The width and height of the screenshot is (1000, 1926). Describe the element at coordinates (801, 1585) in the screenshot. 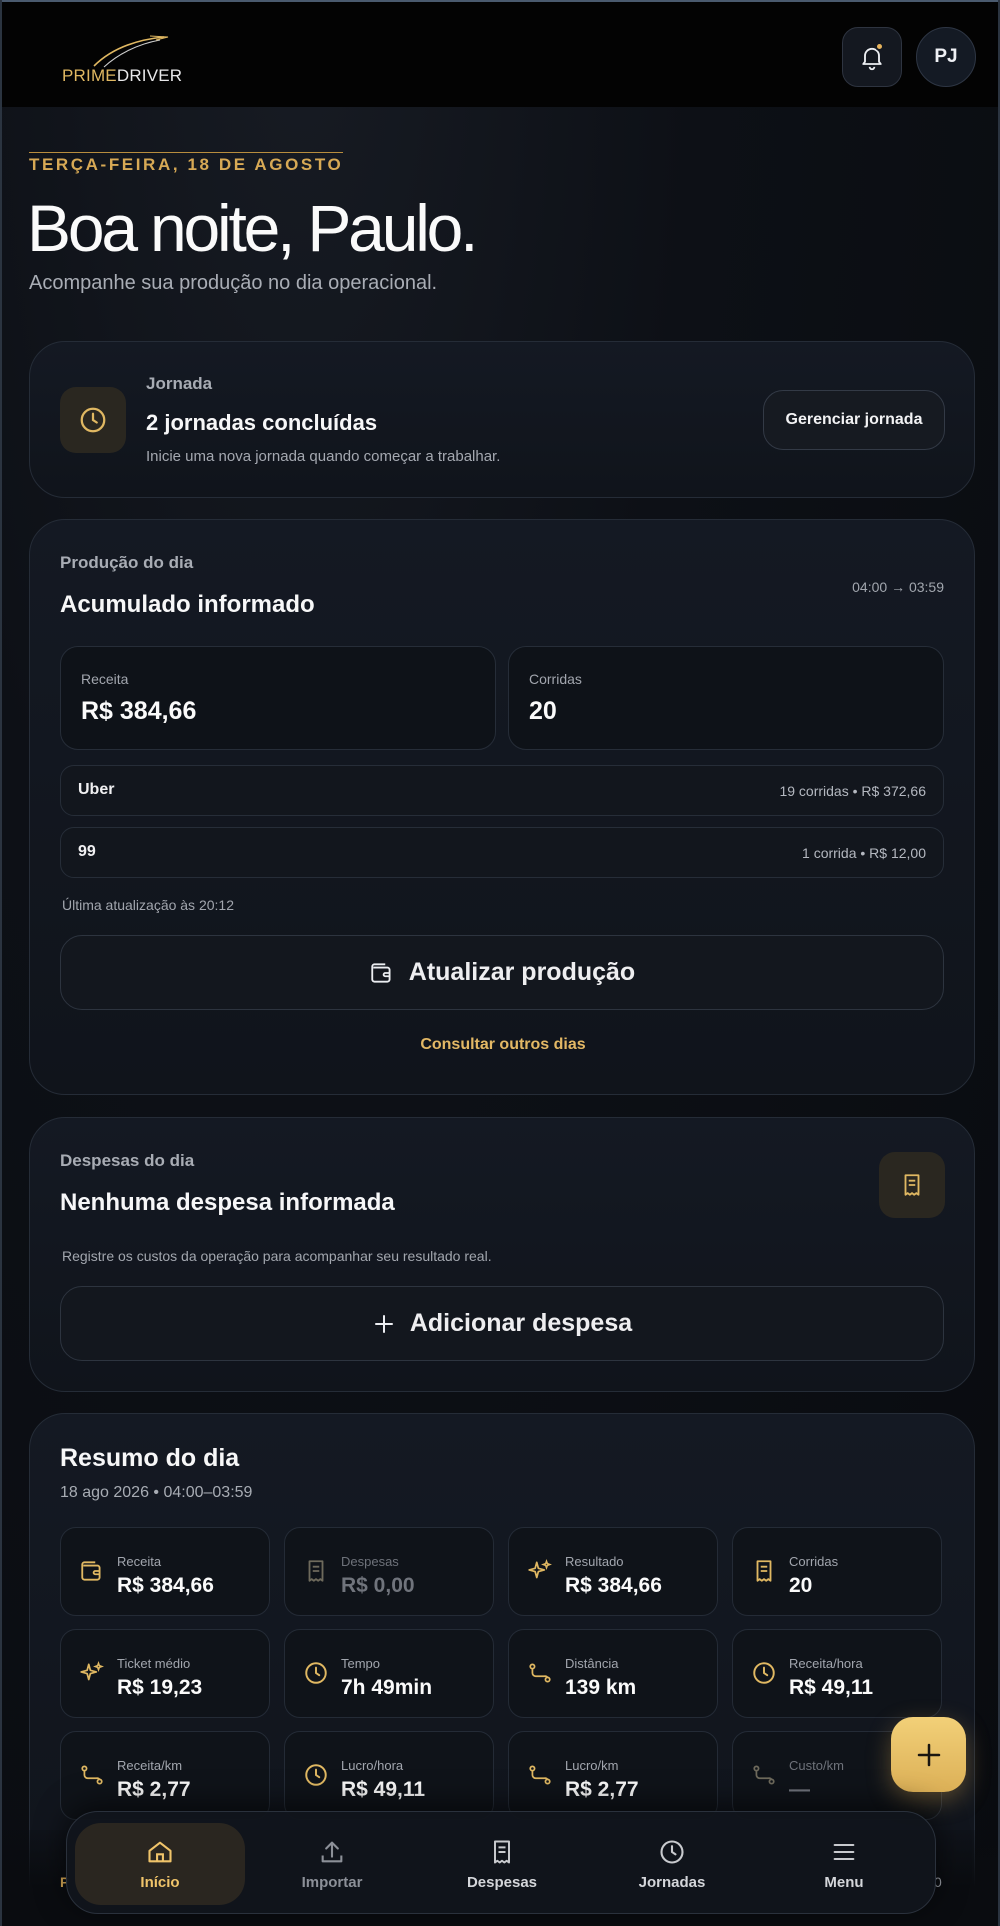

I see `tile-value: 20` at that location.